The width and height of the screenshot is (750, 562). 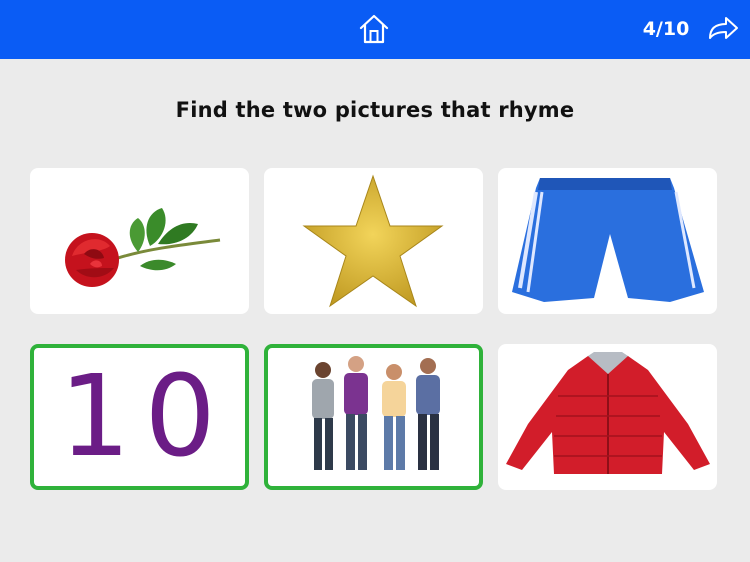 What do you see at coordinates (144, 417) in the screenshot?
I see `number-ten-image: 10` at bounding box center [144, 417].